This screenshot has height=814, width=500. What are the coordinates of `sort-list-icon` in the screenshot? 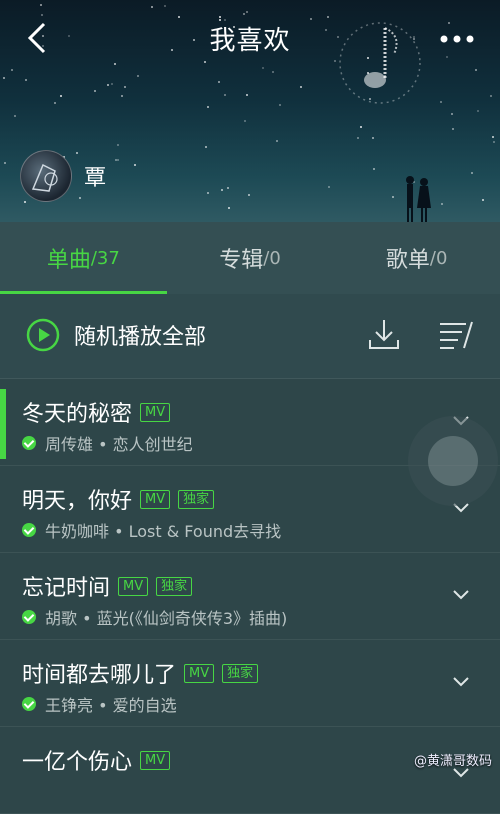 It's located at (456, 334).